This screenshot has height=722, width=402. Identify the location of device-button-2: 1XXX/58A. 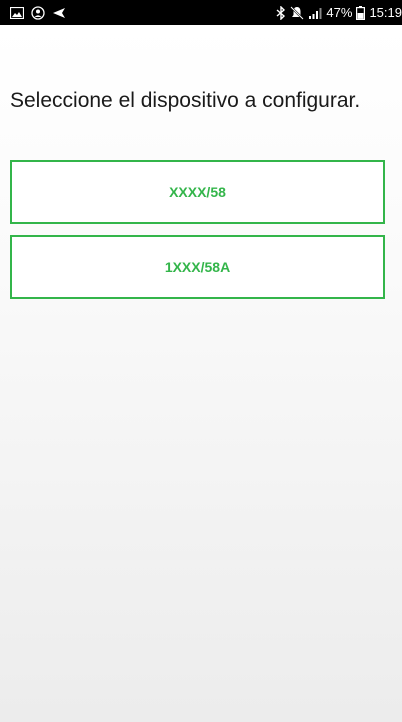
(197, 267).